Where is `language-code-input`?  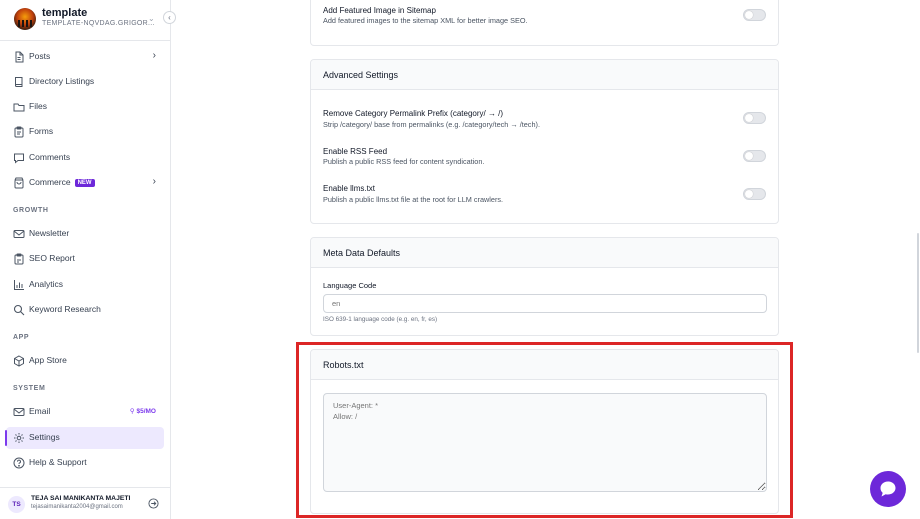 language-code-input is located at coordinates (545, 303).